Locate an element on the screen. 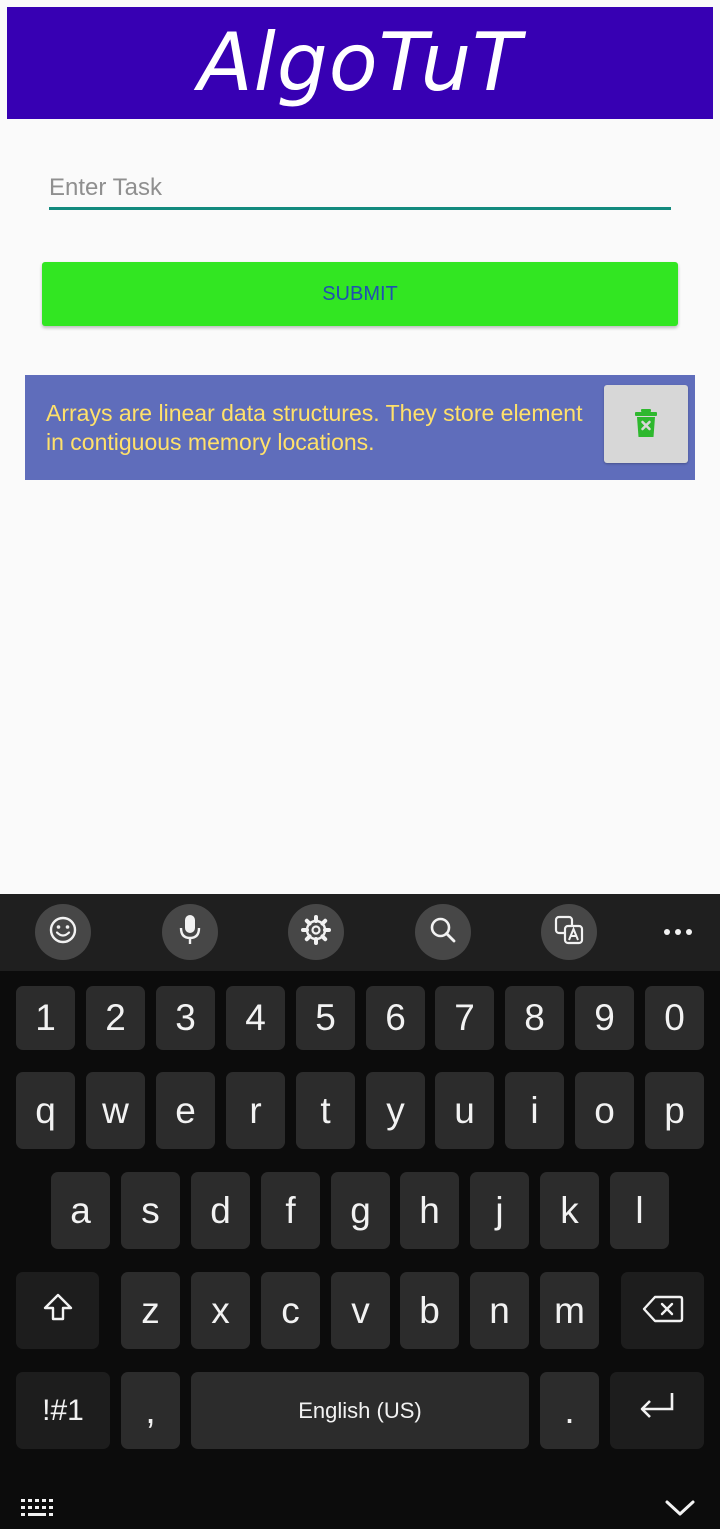 The width and height of the screenshot is (720, 1529). delete-task-button is located at coordinates (646, 424).